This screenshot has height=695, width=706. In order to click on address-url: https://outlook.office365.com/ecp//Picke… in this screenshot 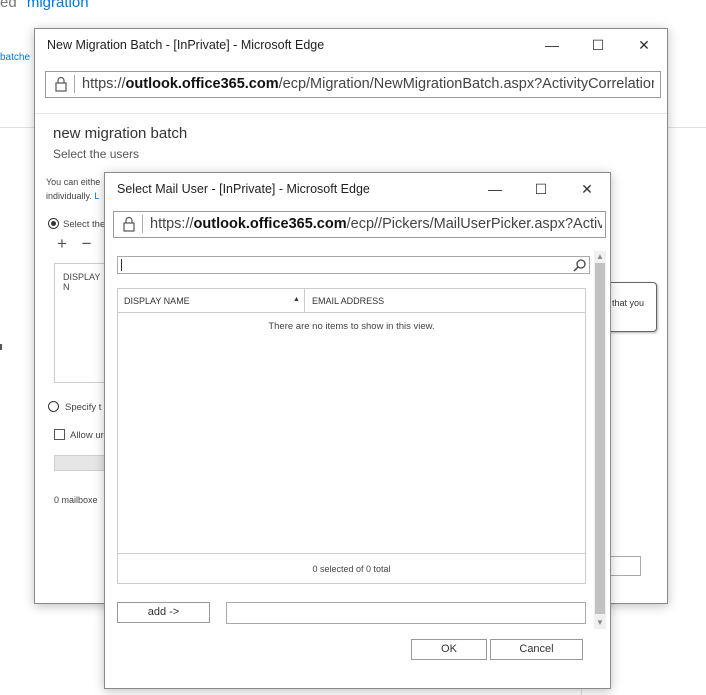, I will do `click(376, 224)`.